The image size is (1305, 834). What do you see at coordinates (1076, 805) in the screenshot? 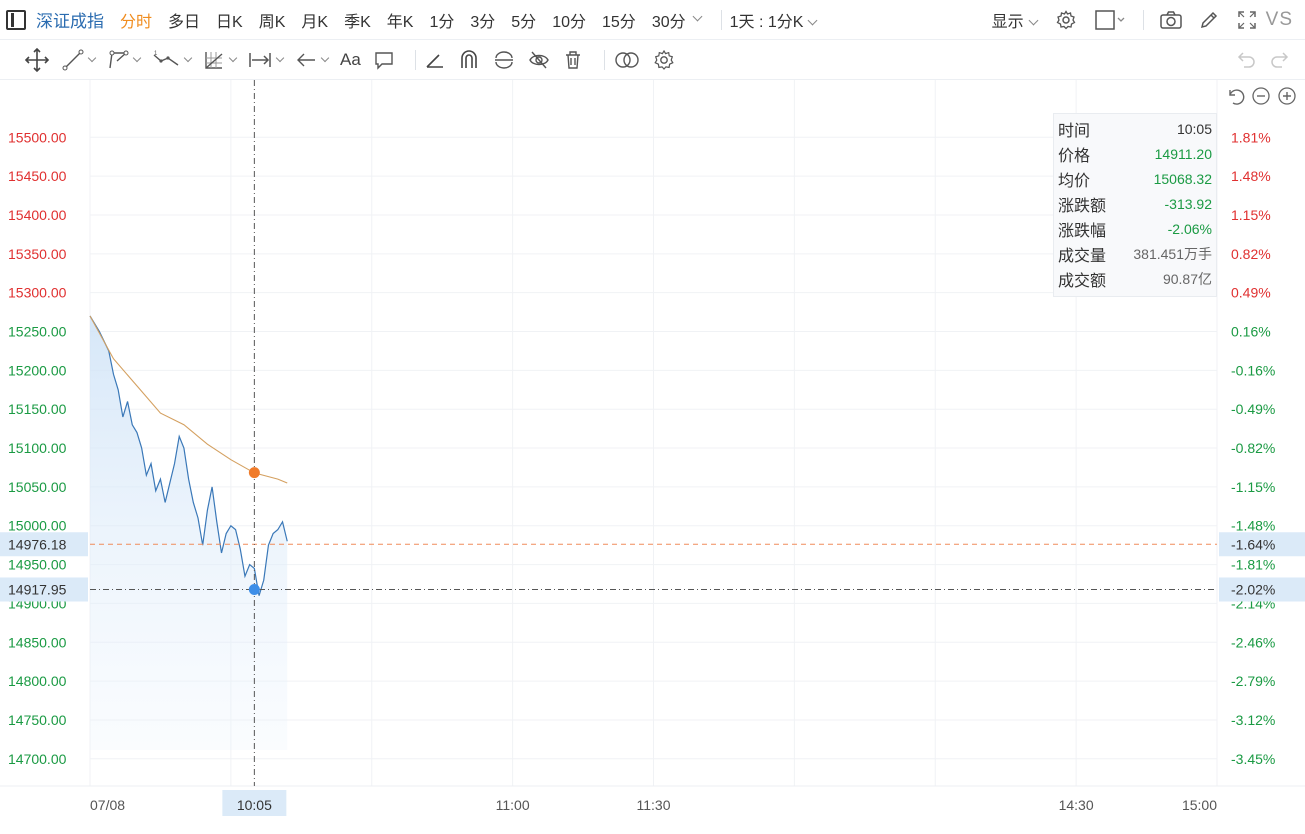
I see `time-tick-label: 14:30` at bounding box center [1076, 805].